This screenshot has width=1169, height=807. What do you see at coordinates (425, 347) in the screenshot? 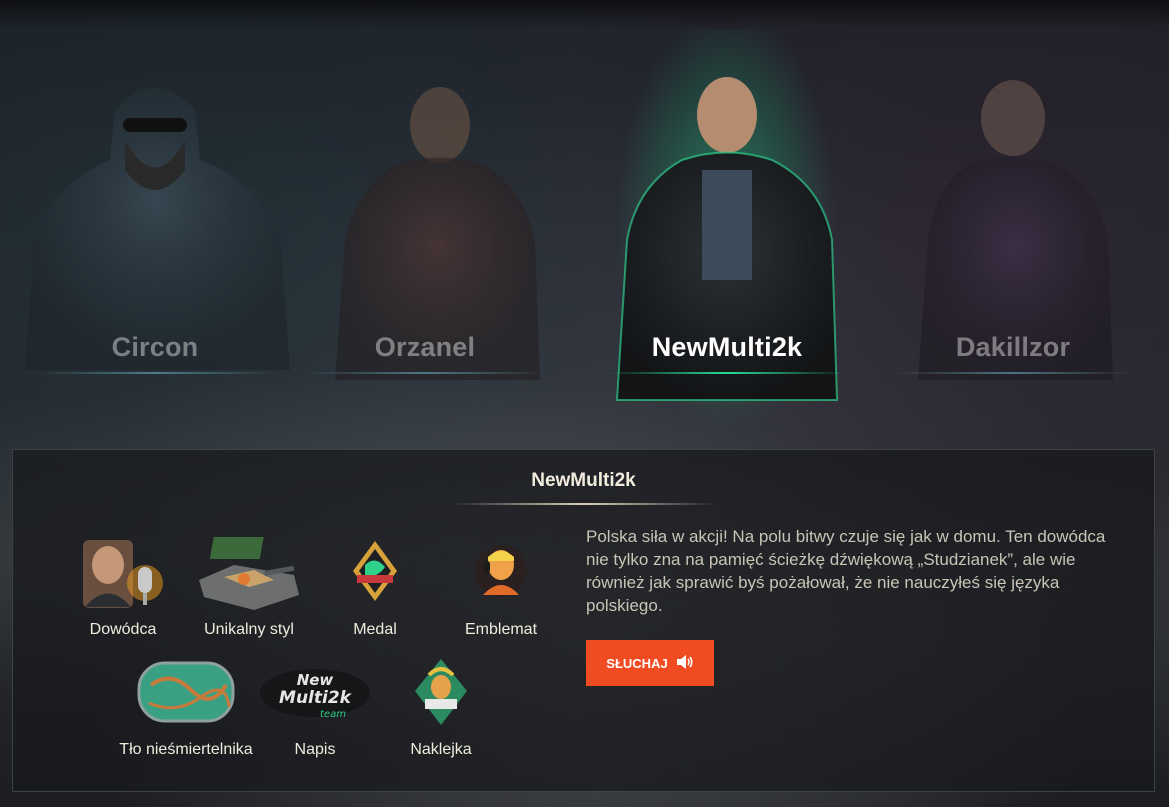
I see `commander-name: Orzanel` at bounding box center [425, 347].